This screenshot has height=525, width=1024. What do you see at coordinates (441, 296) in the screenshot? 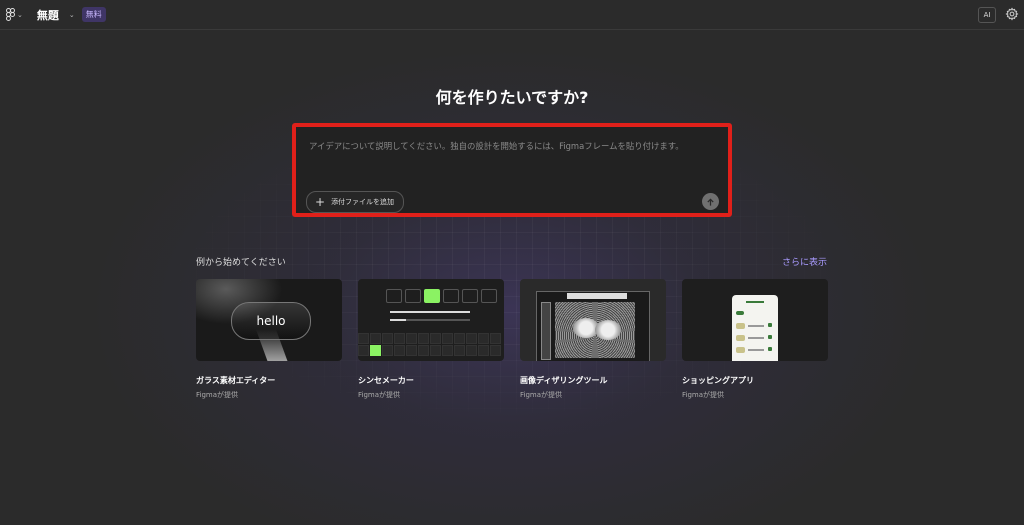
I see `synth-tabs` at bounding box center [441, 296].